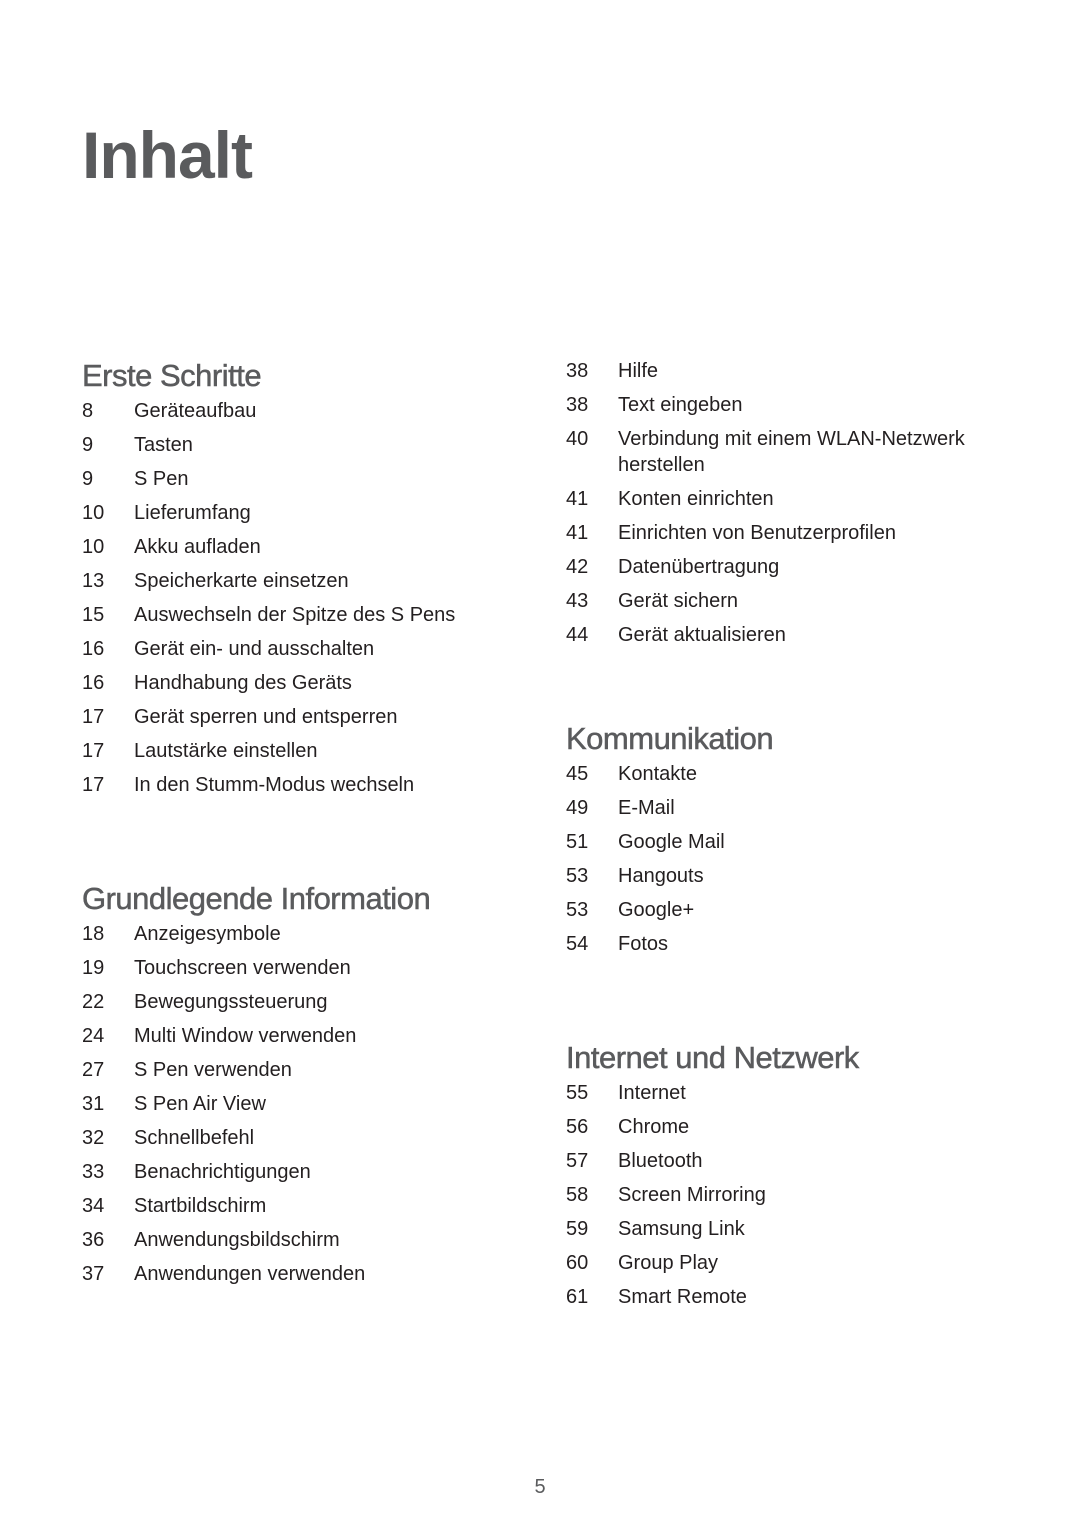 Image resolution: width=1080 pixels, height=1527 pixels. Describe the element at coordinates (798, 567) in the screenshot. I see `toc-entry-label: Datenübertragung` at that location.